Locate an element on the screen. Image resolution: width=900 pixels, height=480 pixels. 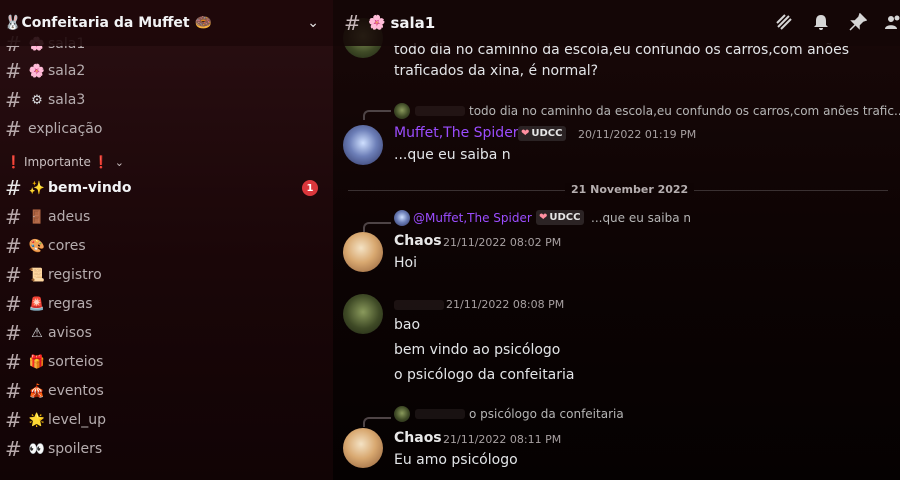
message-timestamp: 20/11/2022 01:19 PM is located at coordinates (637, 134).